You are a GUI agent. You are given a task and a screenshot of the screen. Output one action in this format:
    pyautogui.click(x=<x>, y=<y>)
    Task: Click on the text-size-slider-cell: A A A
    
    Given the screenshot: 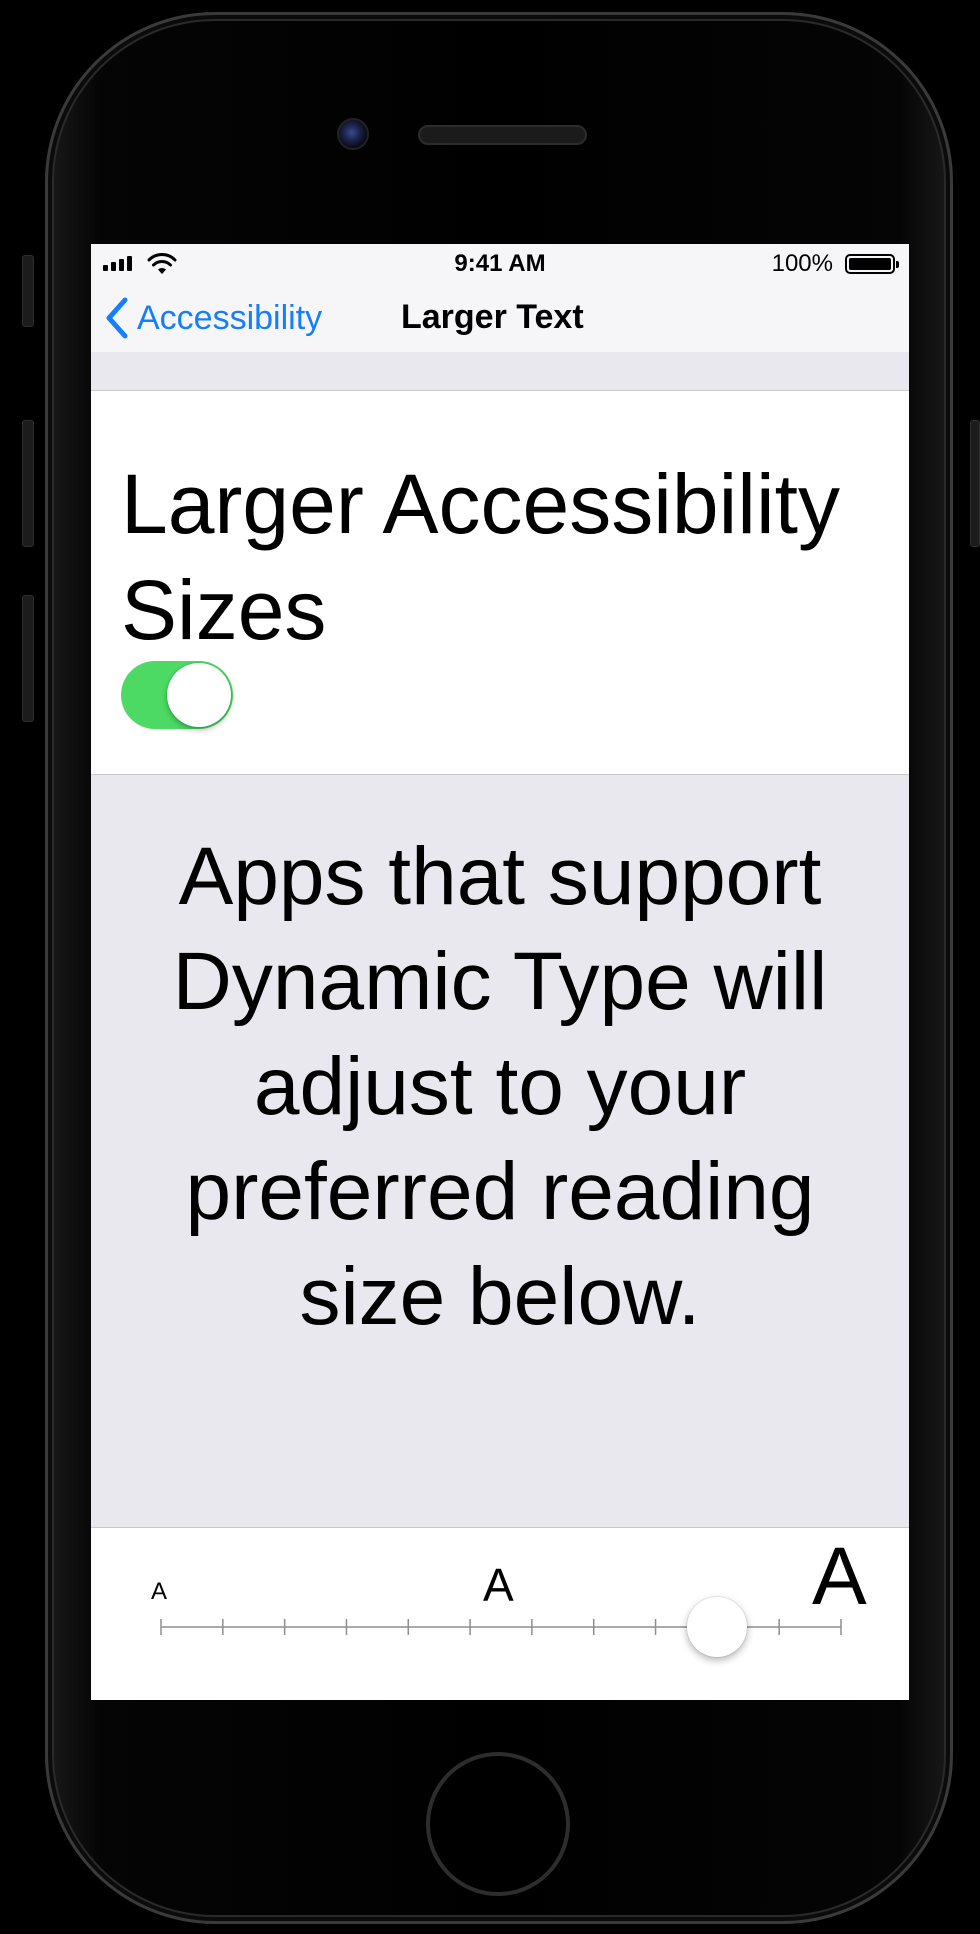 What is the action you would take?
    pyautogui.click(x=500, y=1613)
    